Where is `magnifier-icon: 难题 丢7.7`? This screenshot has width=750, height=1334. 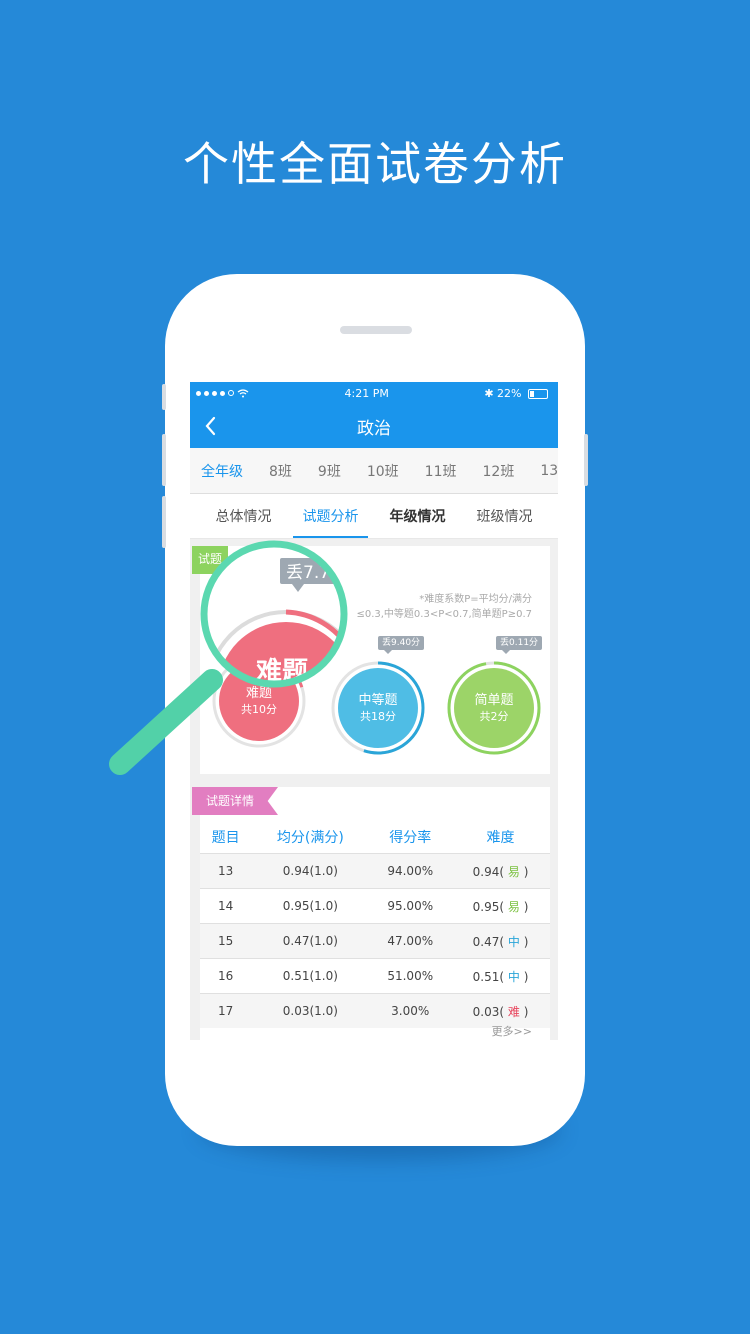
magnifier-icon: 难题 丢7.7 is located at coordinates (228, 657).